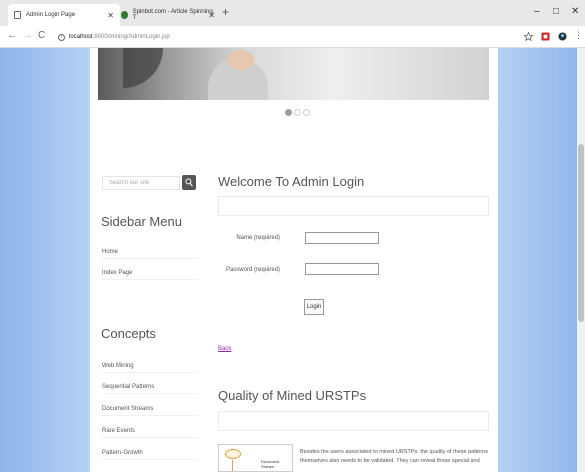 This screenshot has height=472, width=585. I want to click on name-input, so click(342, 238).